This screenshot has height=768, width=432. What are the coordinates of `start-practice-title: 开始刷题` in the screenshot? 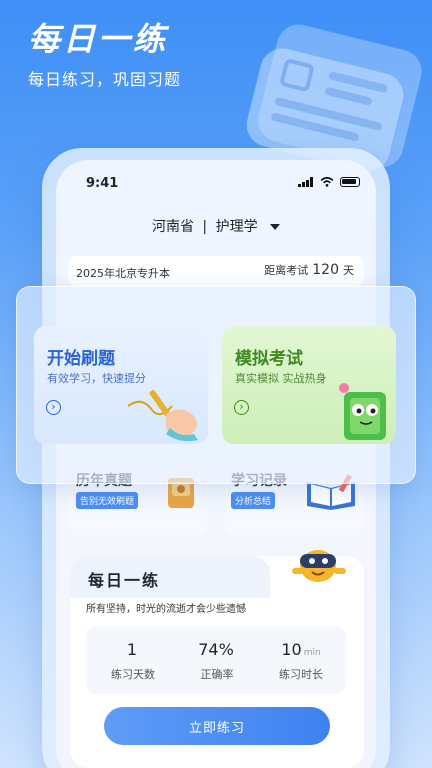 It's located at (81, 359).